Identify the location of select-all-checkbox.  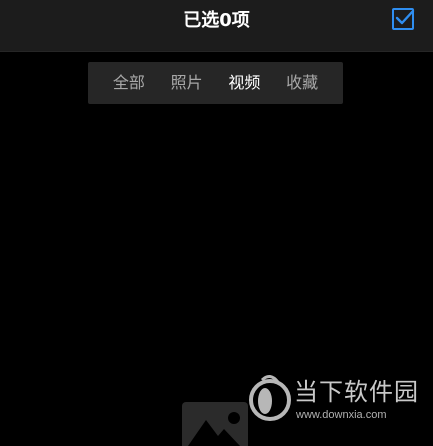
(403, 19).